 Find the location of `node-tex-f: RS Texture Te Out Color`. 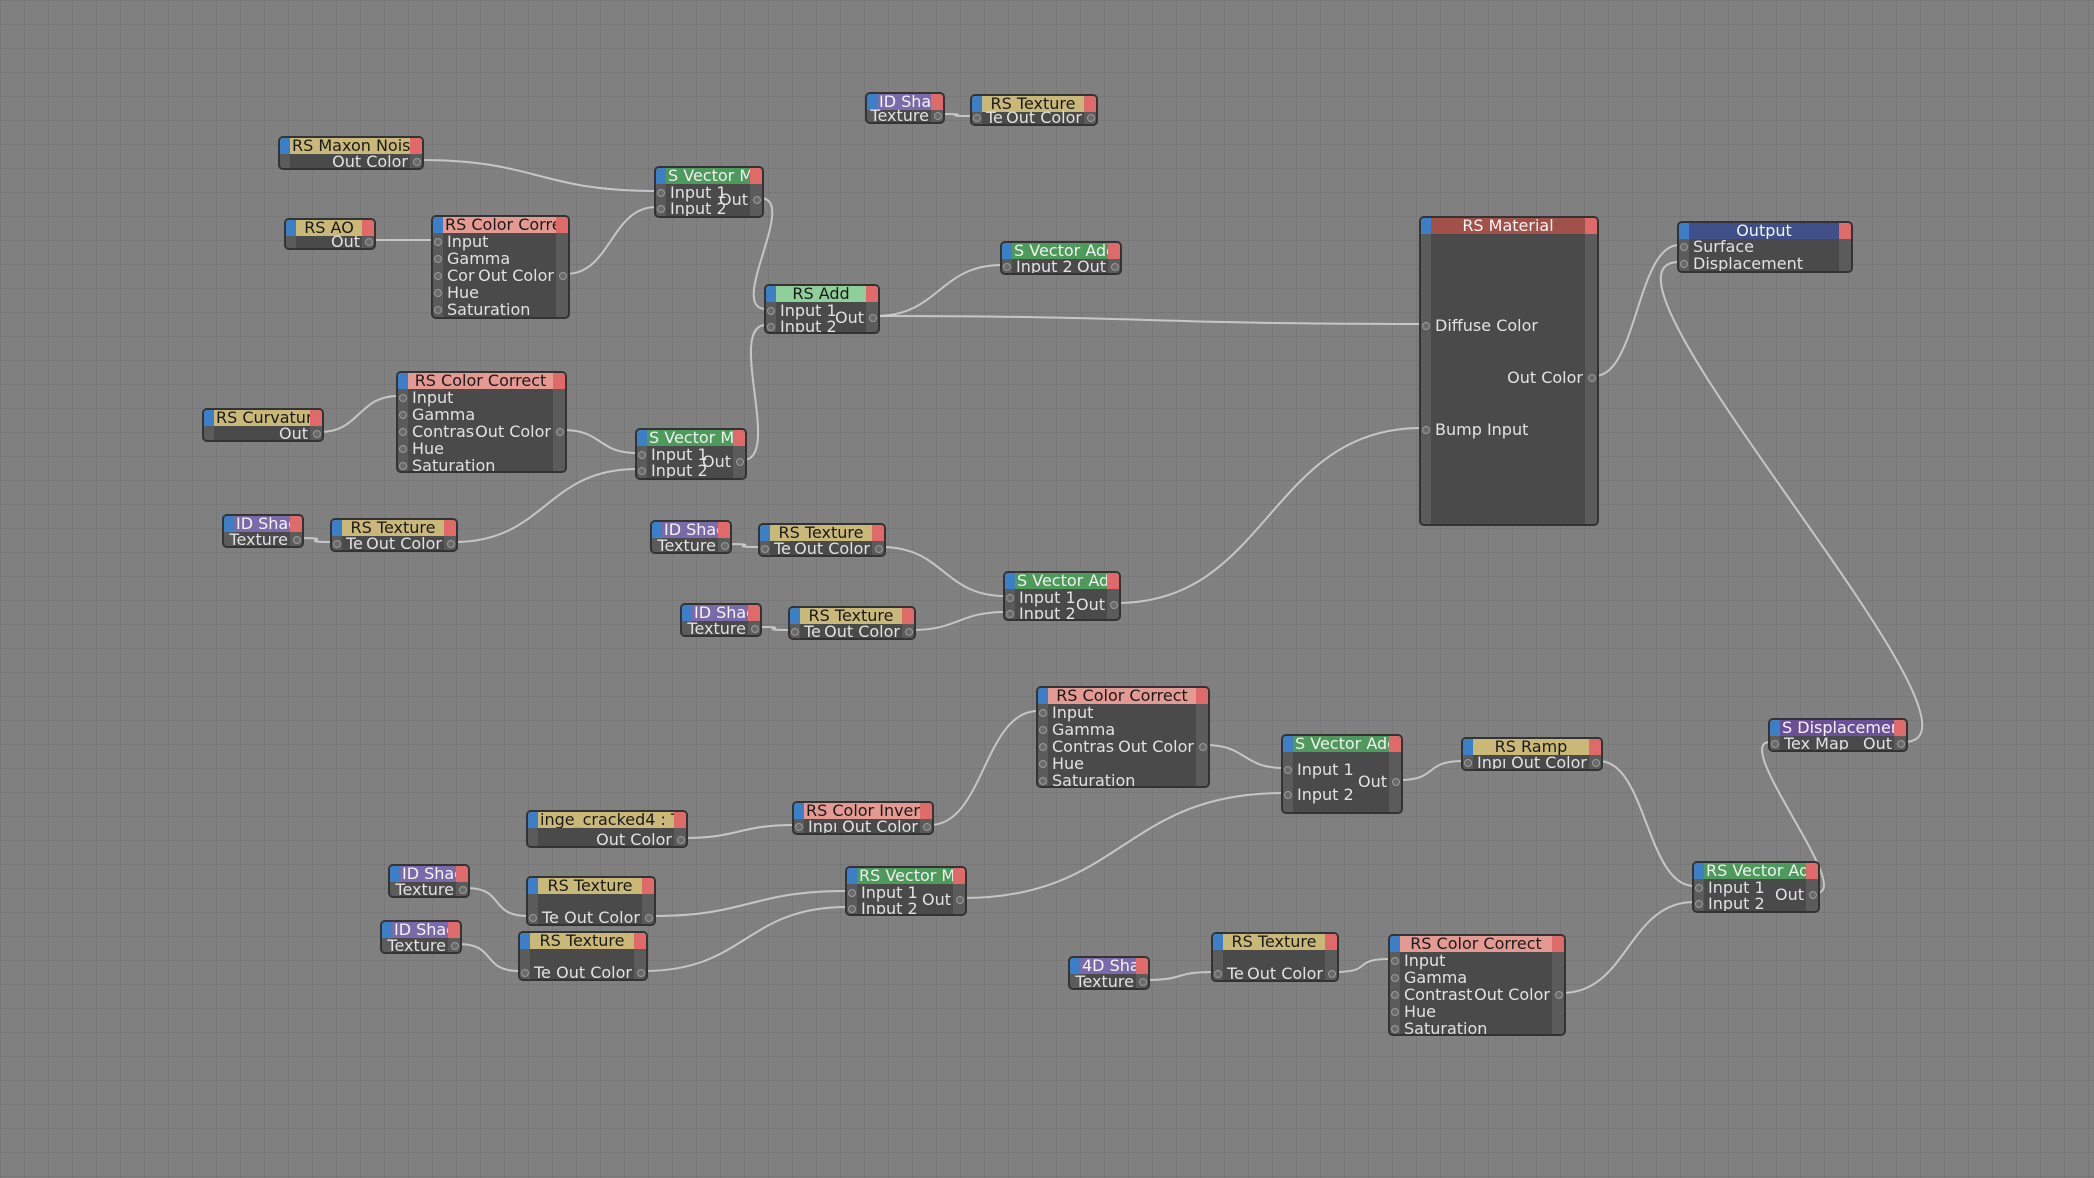

node-tex-f: RS Texture Te Out Color is located at coordinates (1275, 957).